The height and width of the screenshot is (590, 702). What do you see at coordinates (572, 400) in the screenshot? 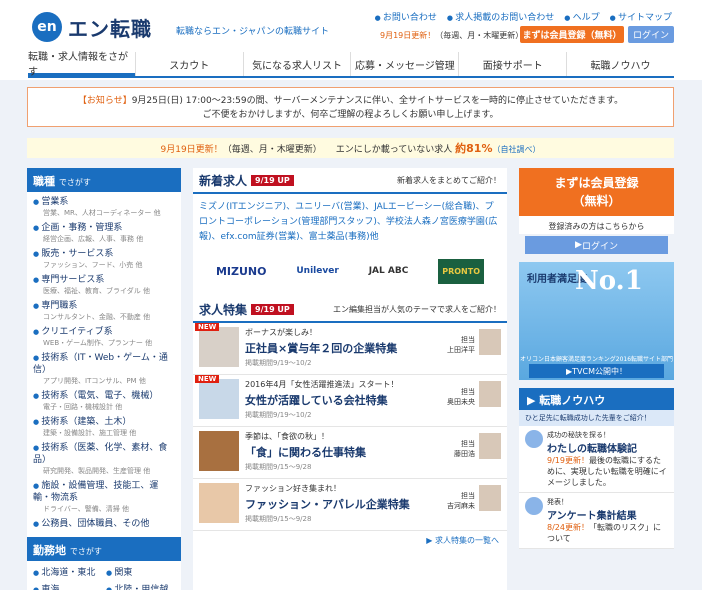
I see `knowhow-title: 転職ノウハウ` at bounding box center [572, 400].